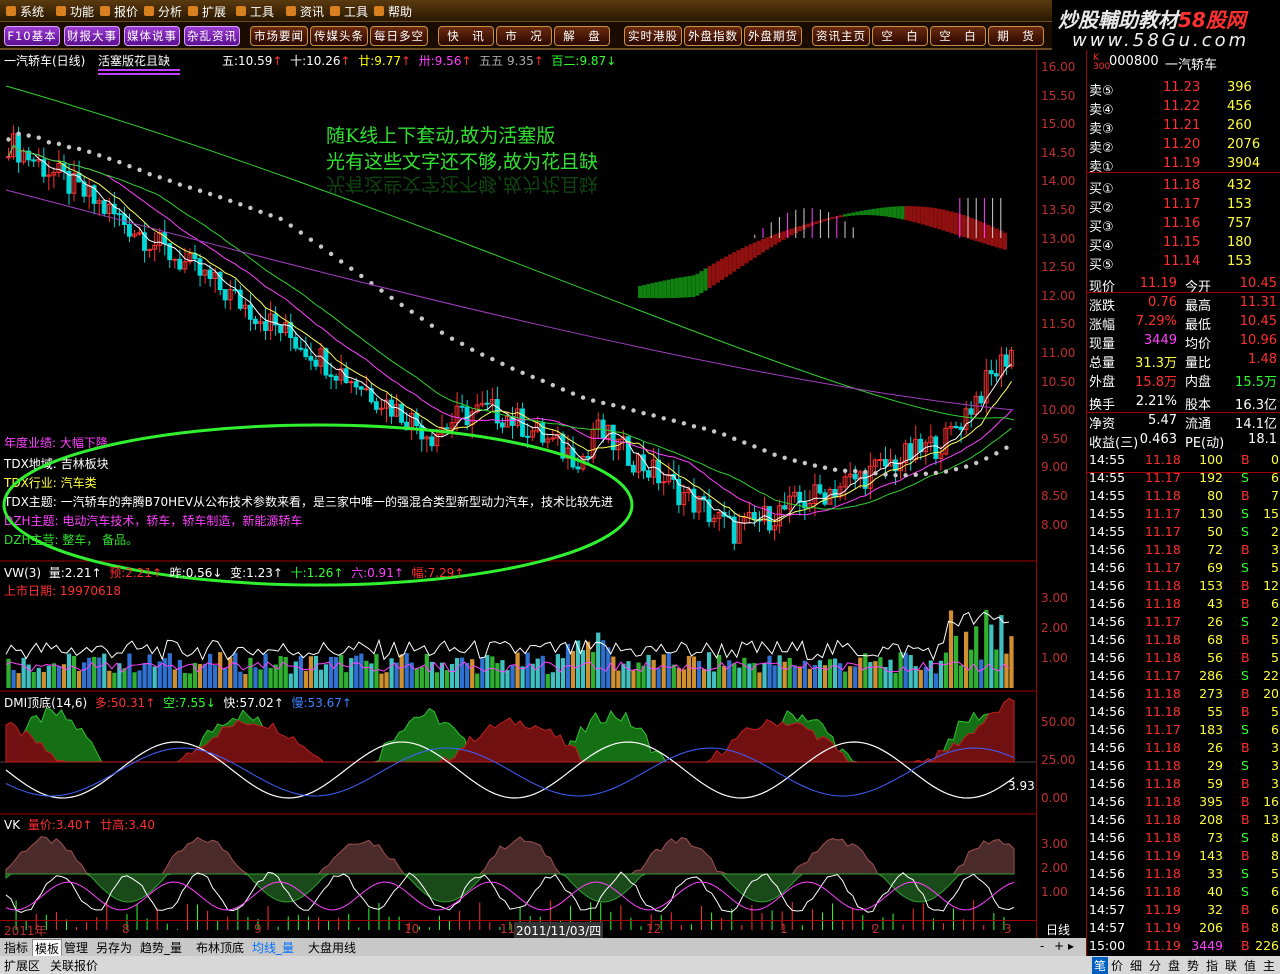  Describe the element at coordinates (1058, 410) in the screenshot. I see `price-tick: 10.00` at that location.